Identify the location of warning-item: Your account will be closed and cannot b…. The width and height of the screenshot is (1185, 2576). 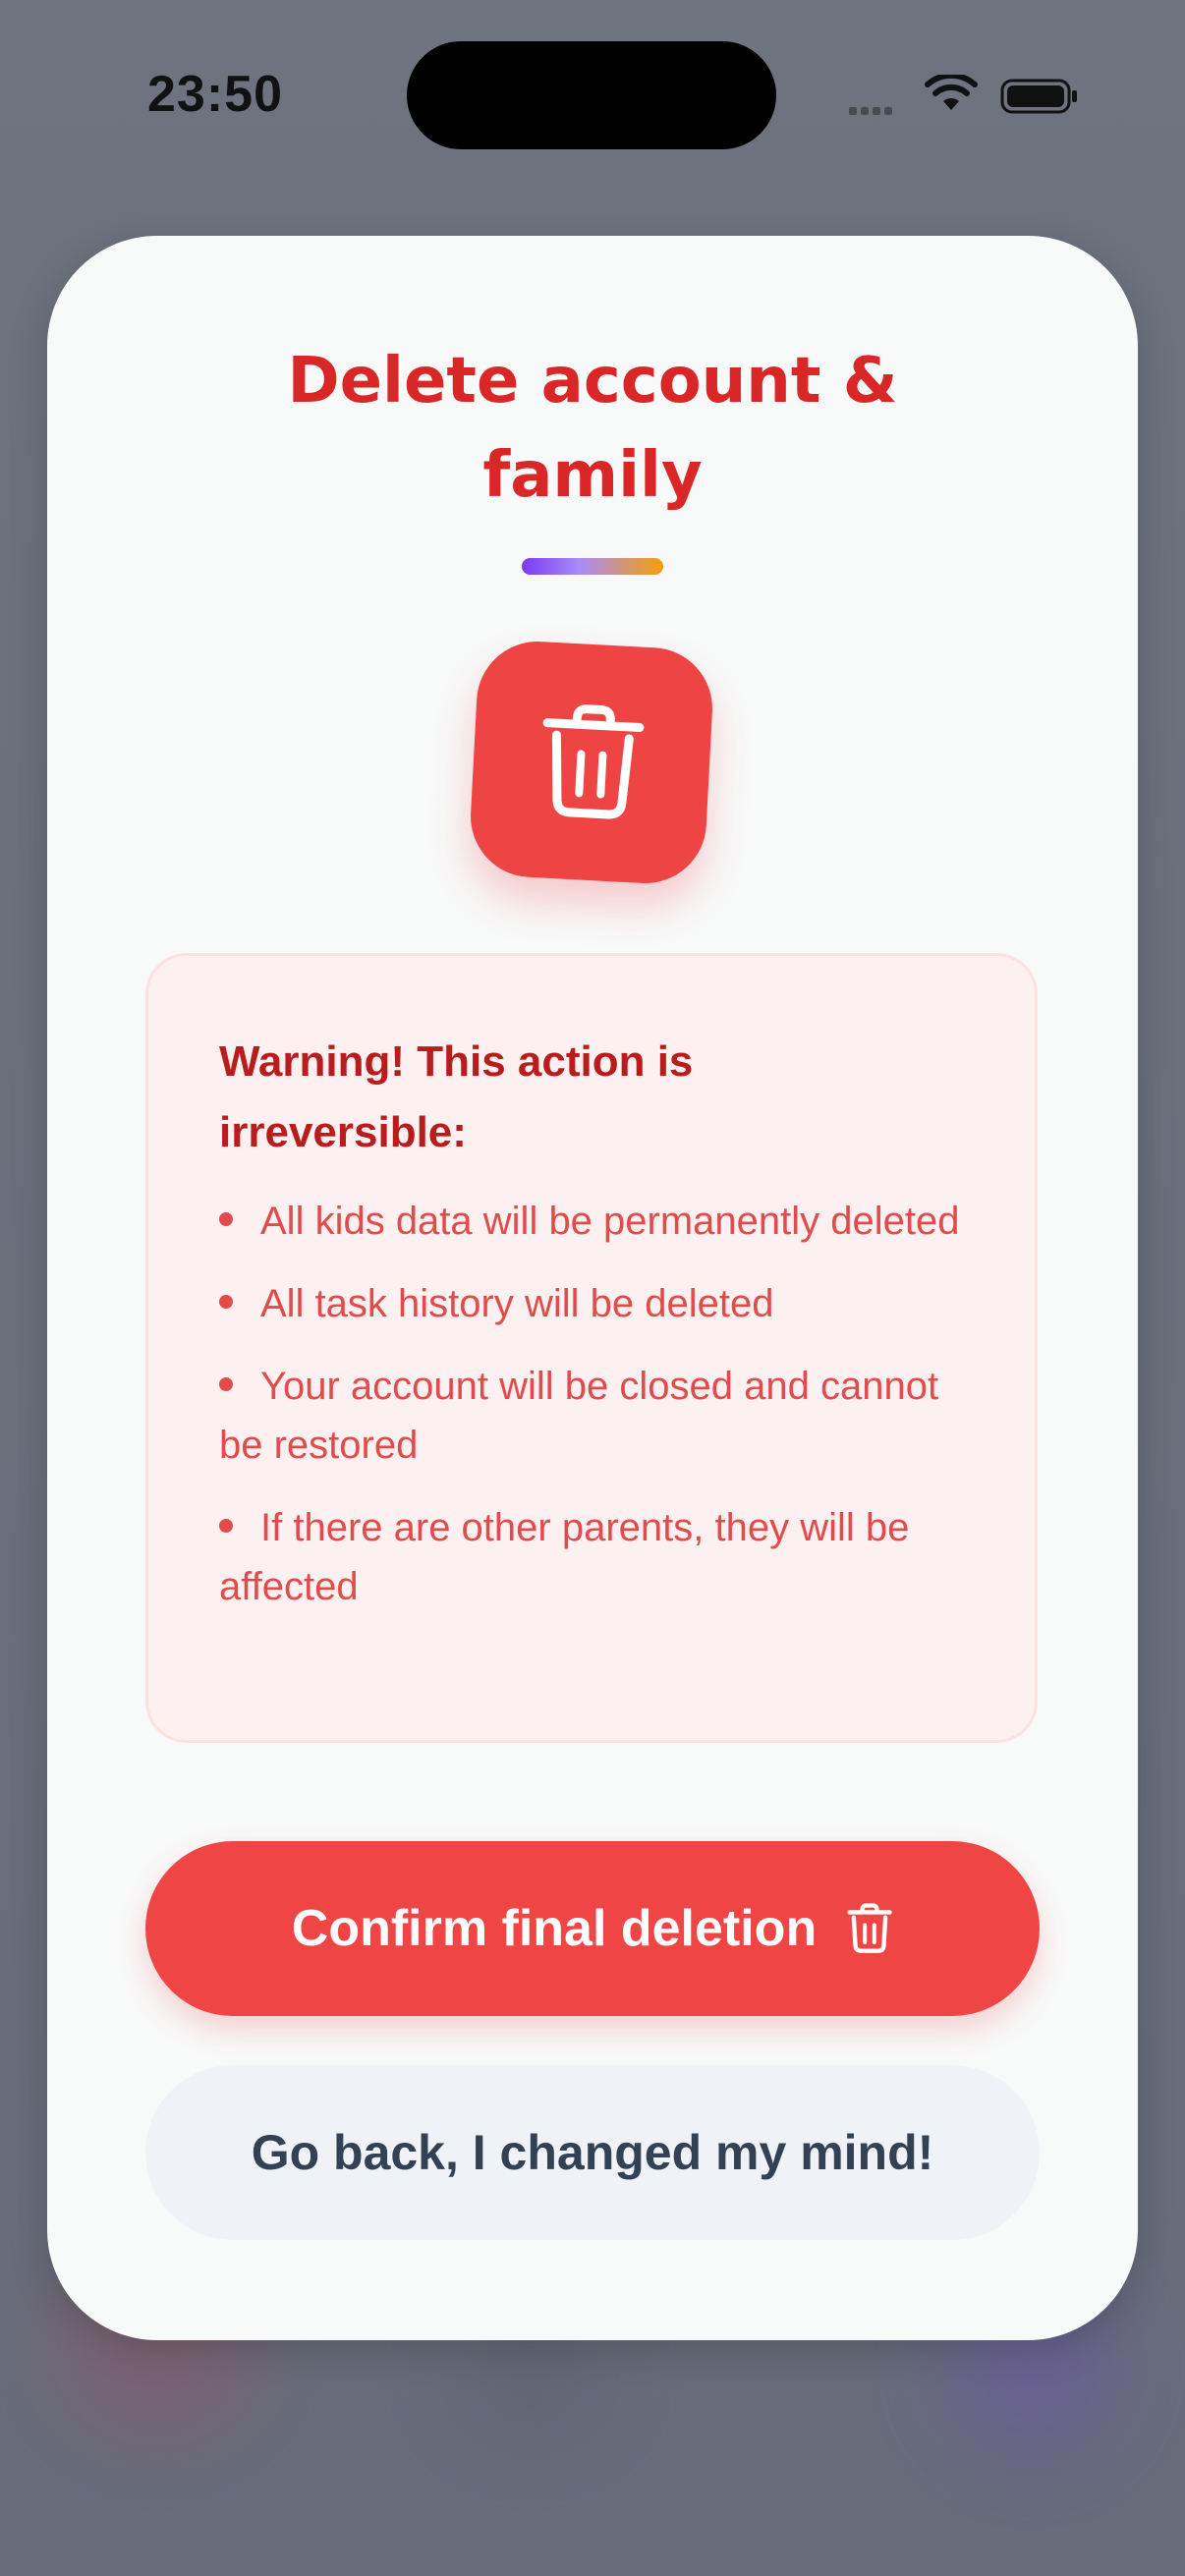
(602, 1416).